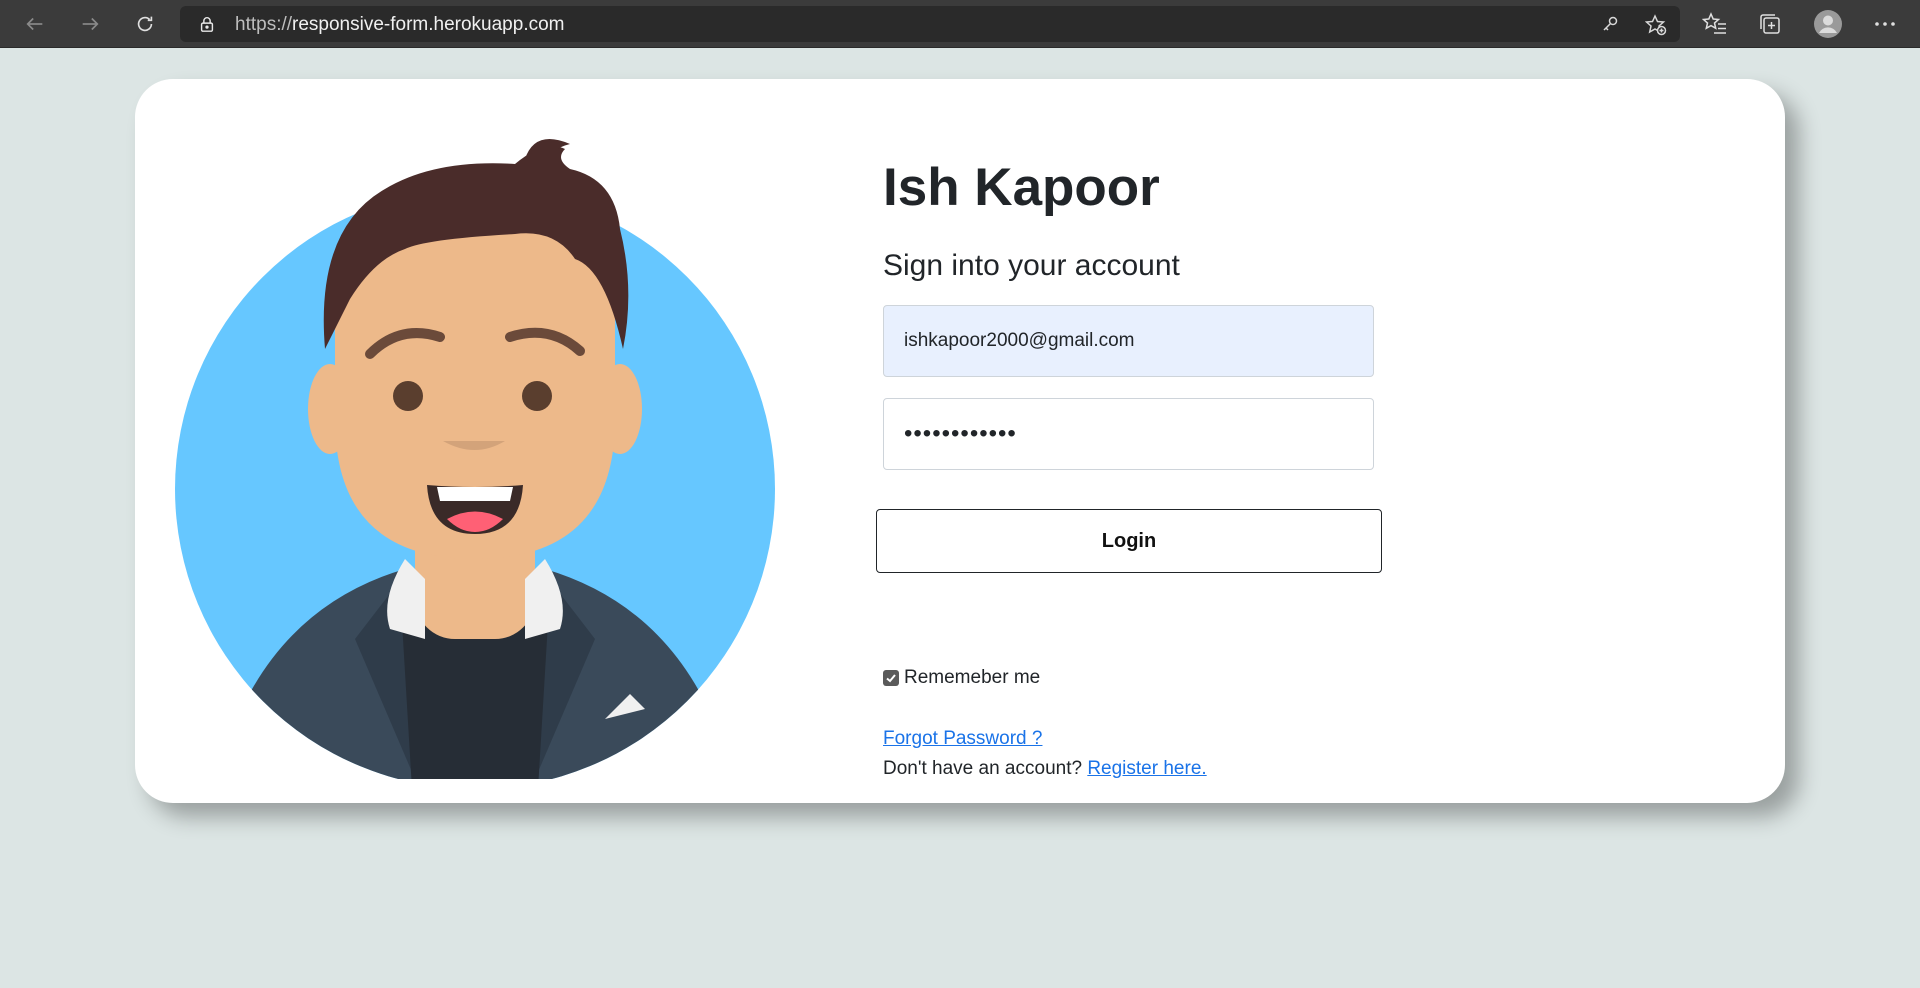 The height and width of the screenshot is (988, 1920). I want to click on forward-button, so click(90, 24).